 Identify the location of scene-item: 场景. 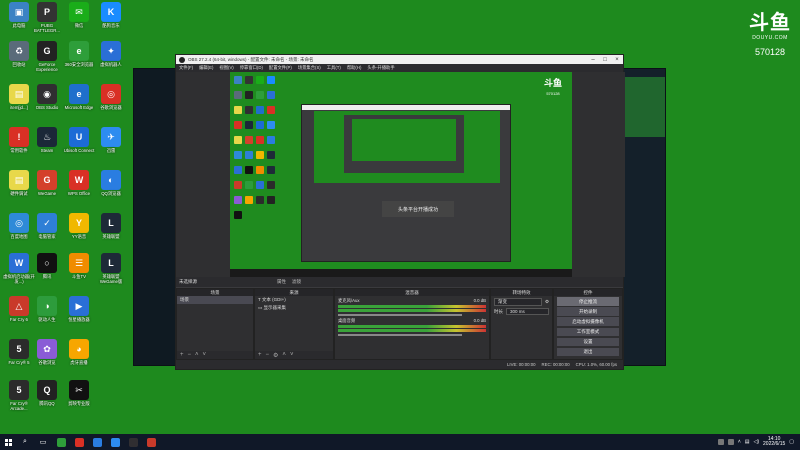
(215, 300).